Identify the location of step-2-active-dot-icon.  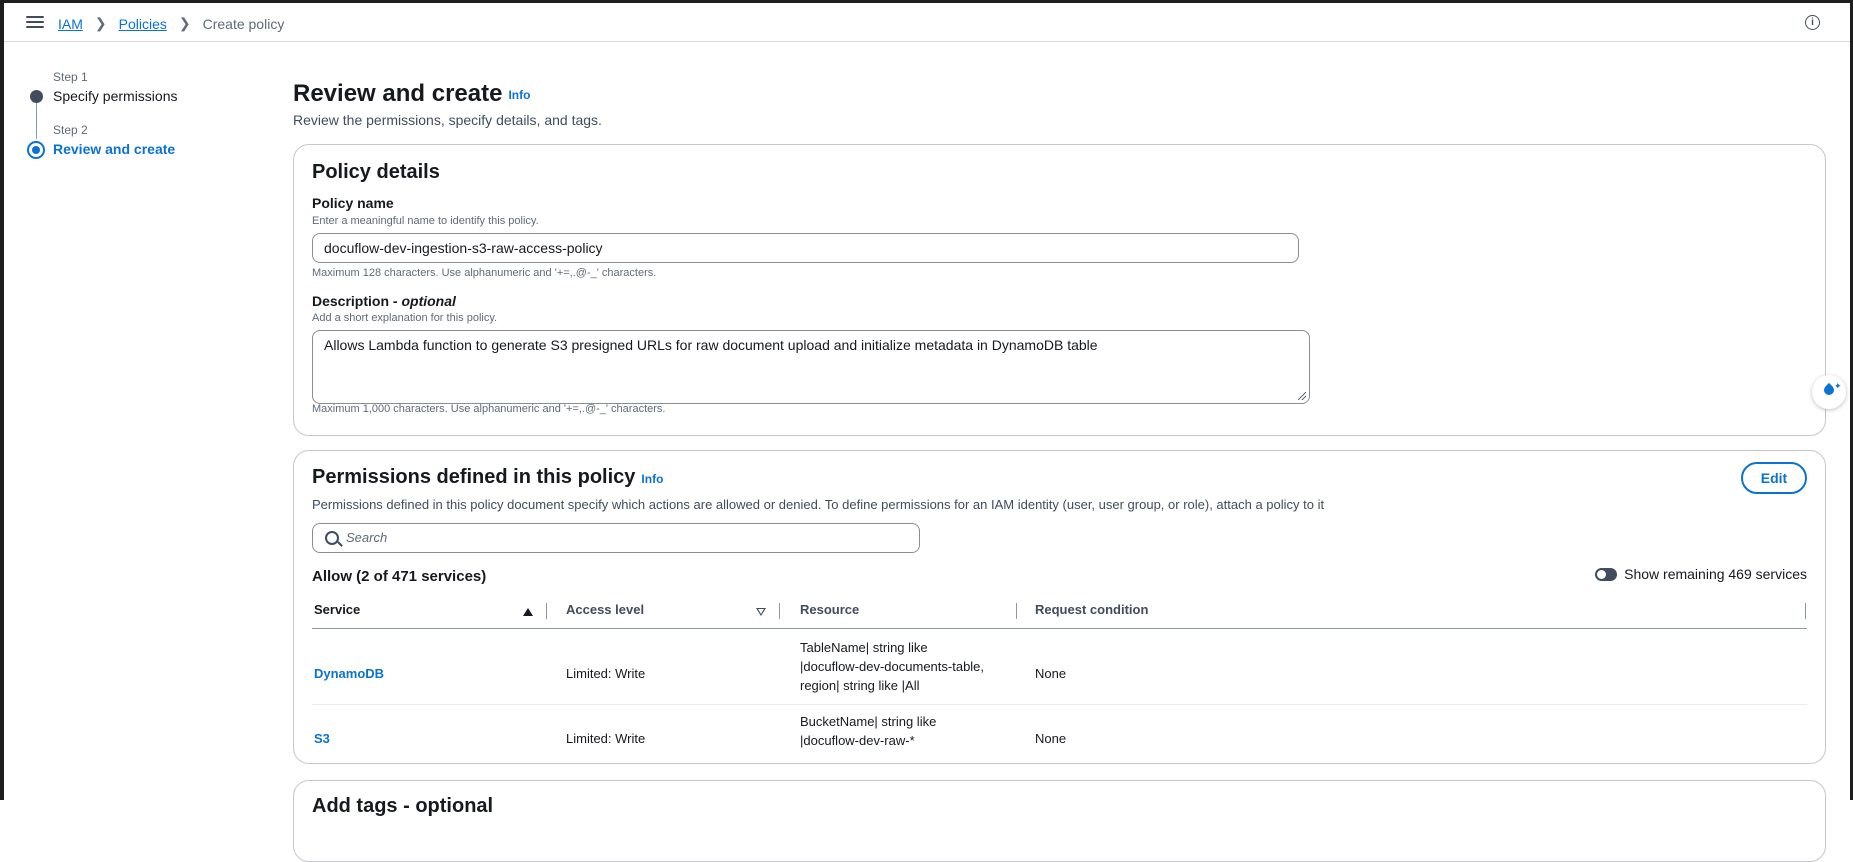
(36, 150).